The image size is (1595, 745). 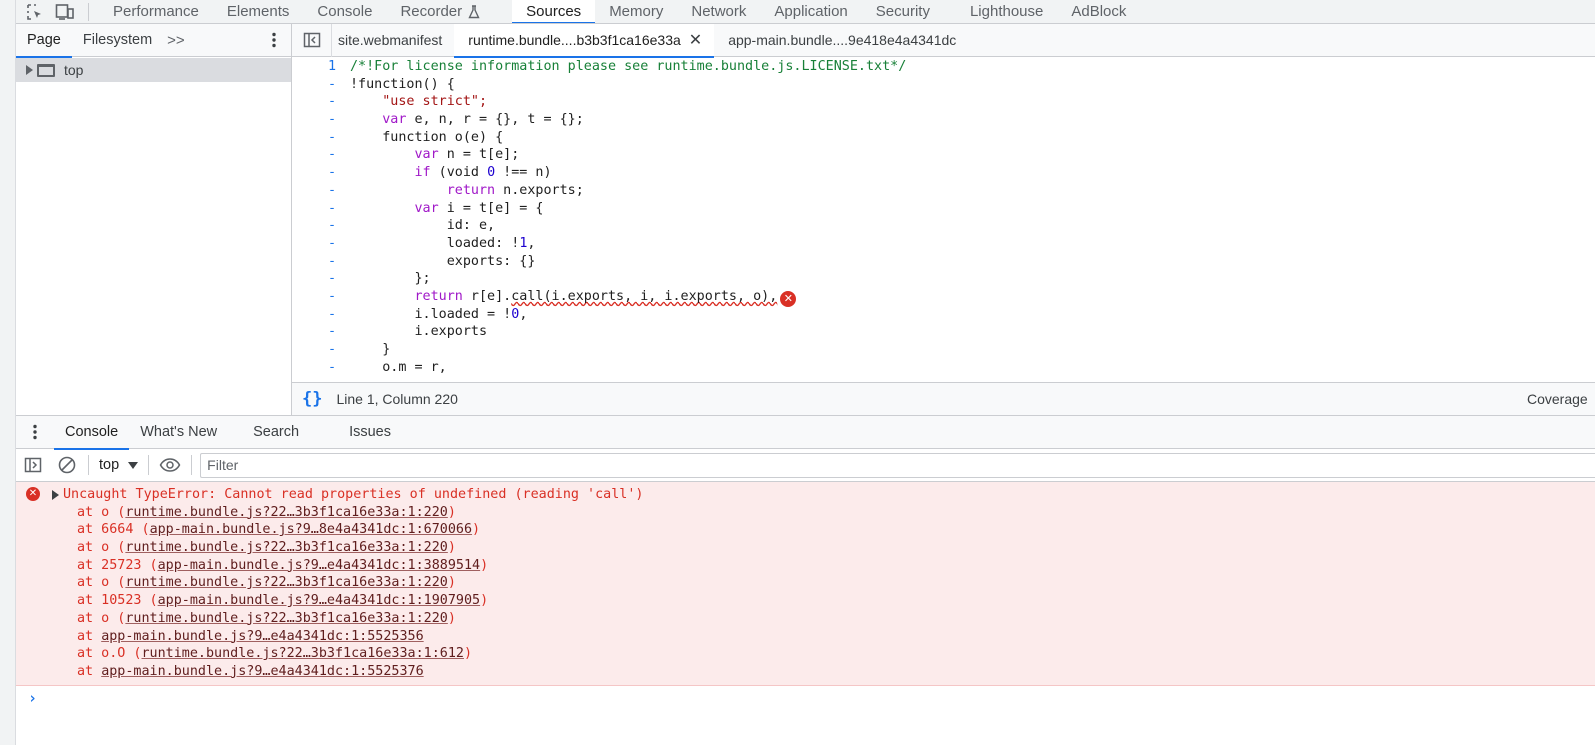 I want to click on more-tabs-chevron-icon: >>, so click(x=176, y=40).